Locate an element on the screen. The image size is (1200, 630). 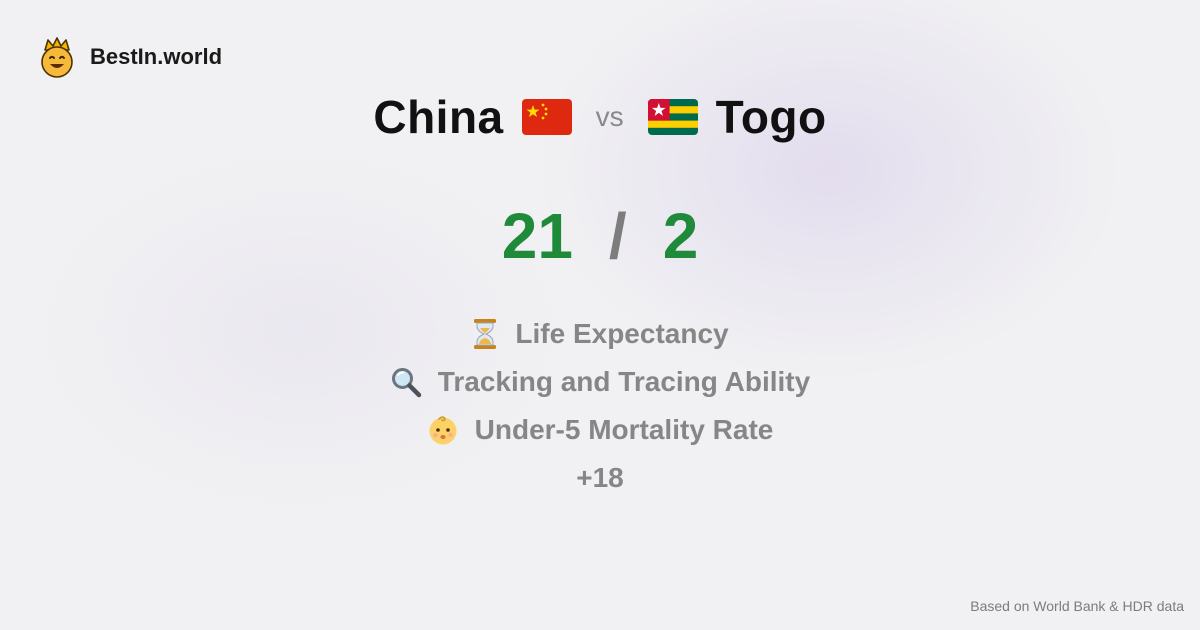
list-item: Under-5 Mortality Rate is located at coordinates (600, 430).